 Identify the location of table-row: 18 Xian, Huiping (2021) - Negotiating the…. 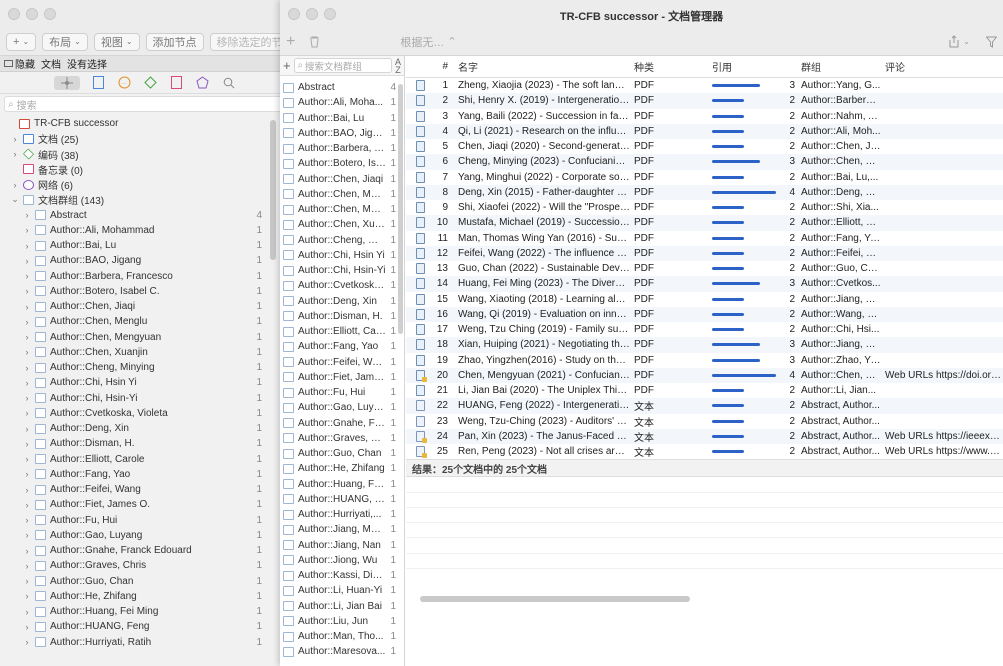
(704, 345).